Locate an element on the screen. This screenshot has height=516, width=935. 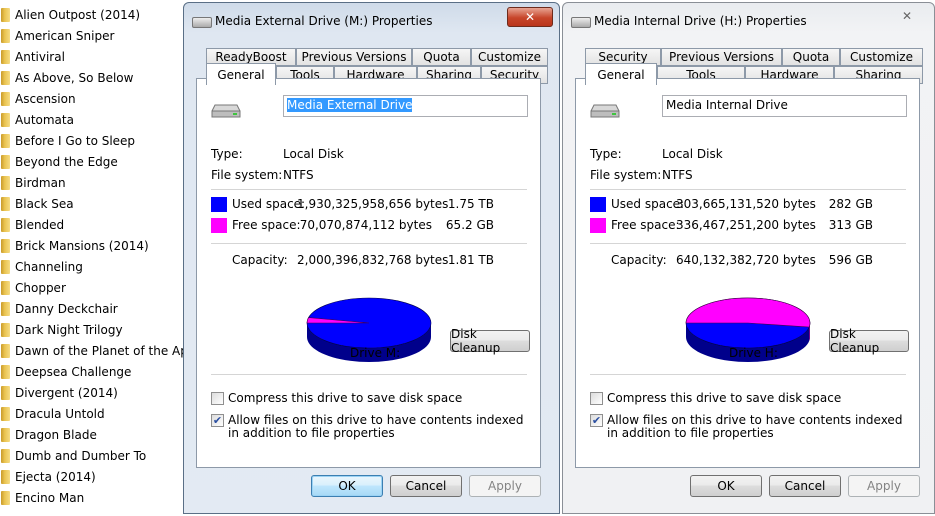
folder-item: Birdman is located at coordinates (91, 182).